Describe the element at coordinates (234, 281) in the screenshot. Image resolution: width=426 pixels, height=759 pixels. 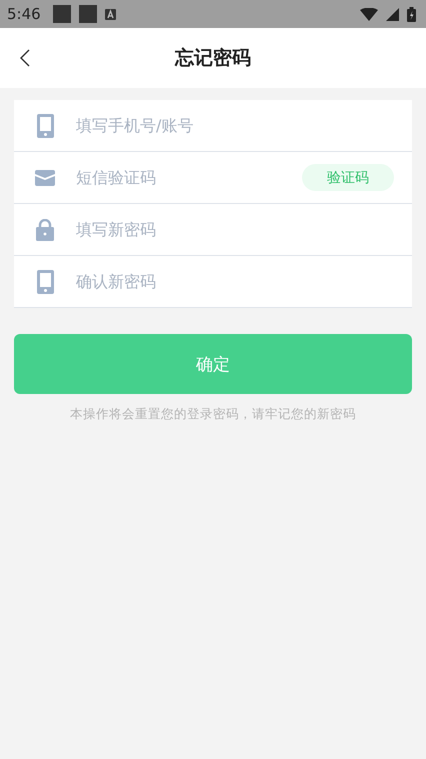
I see `input-field: 确认新密码` at that location.